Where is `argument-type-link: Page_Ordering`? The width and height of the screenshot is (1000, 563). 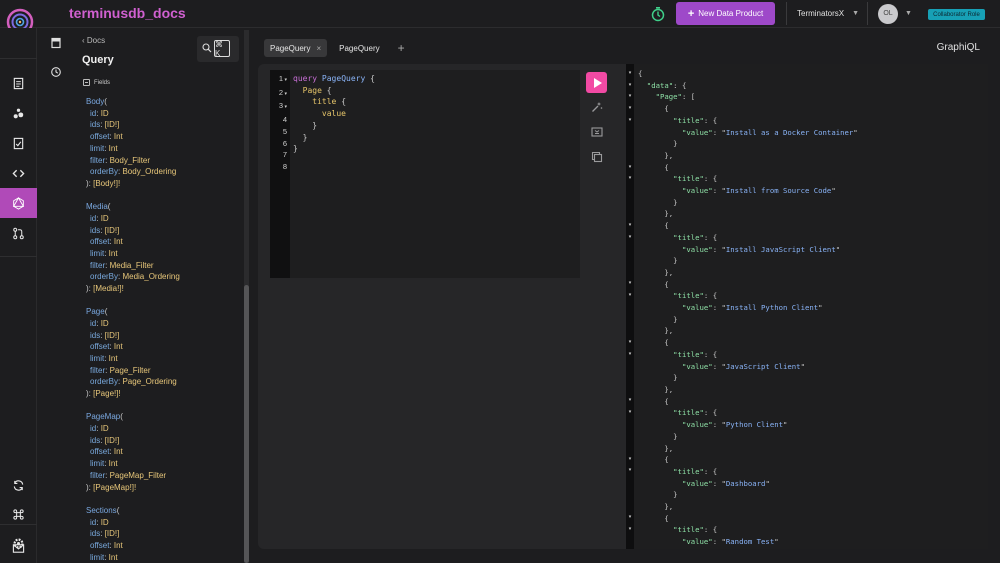
argument-type-link: Page_Ordering is located at coordinates (149, 381).